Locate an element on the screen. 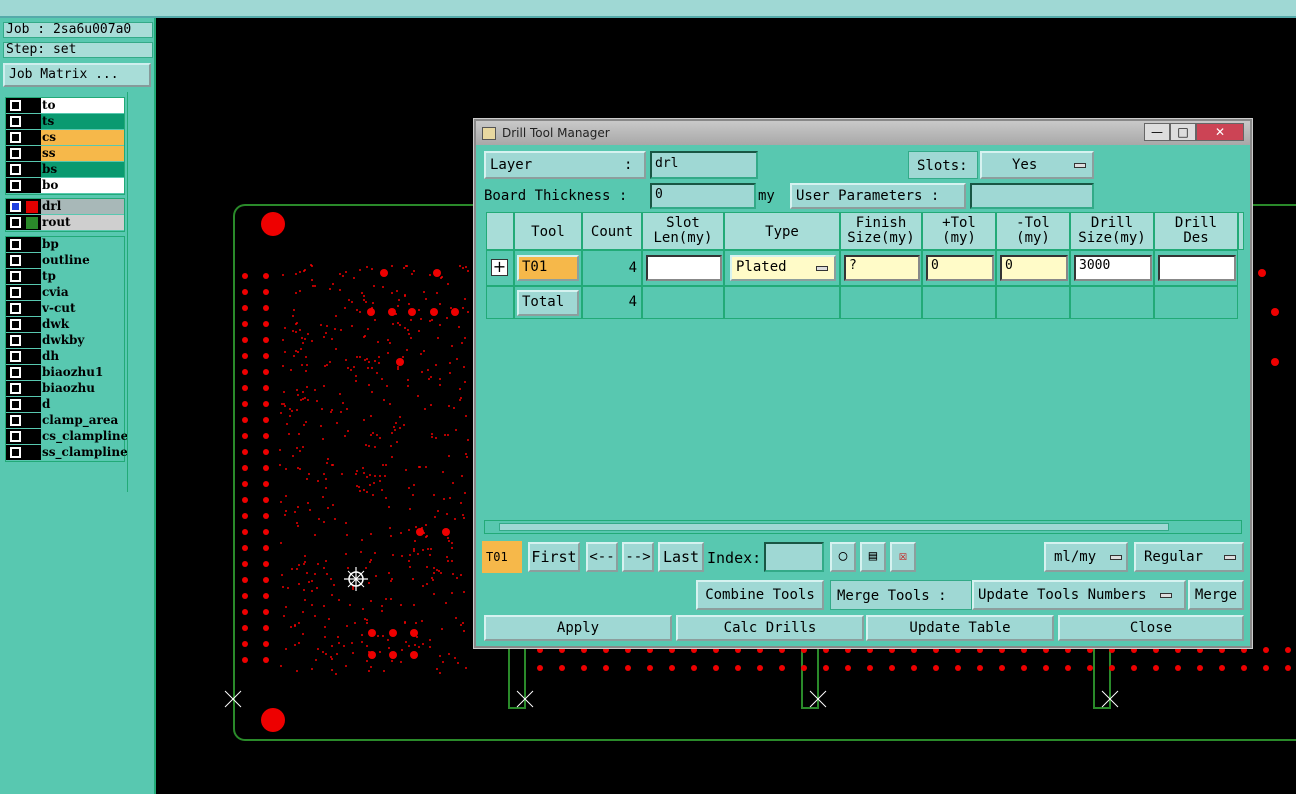  layer-row-biaozhu1: biaozhu1 is located at coordinates (65, 373).